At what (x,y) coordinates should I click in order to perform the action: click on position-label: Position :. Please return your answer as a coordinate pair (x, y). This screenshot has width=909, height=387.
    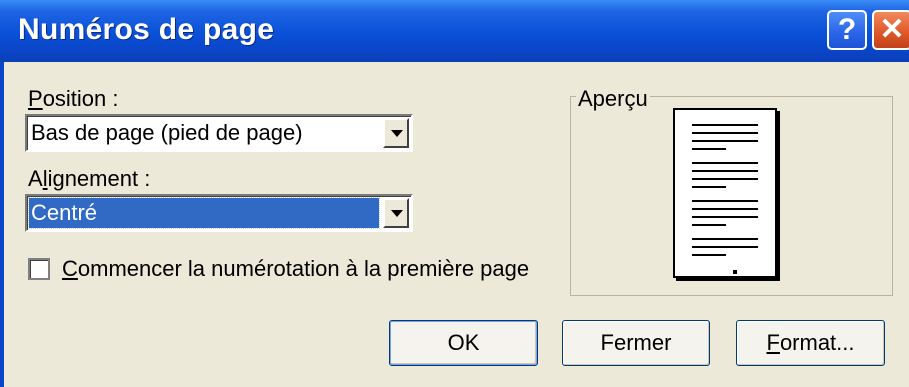
    Looking at the image, I should click on (73, 98).